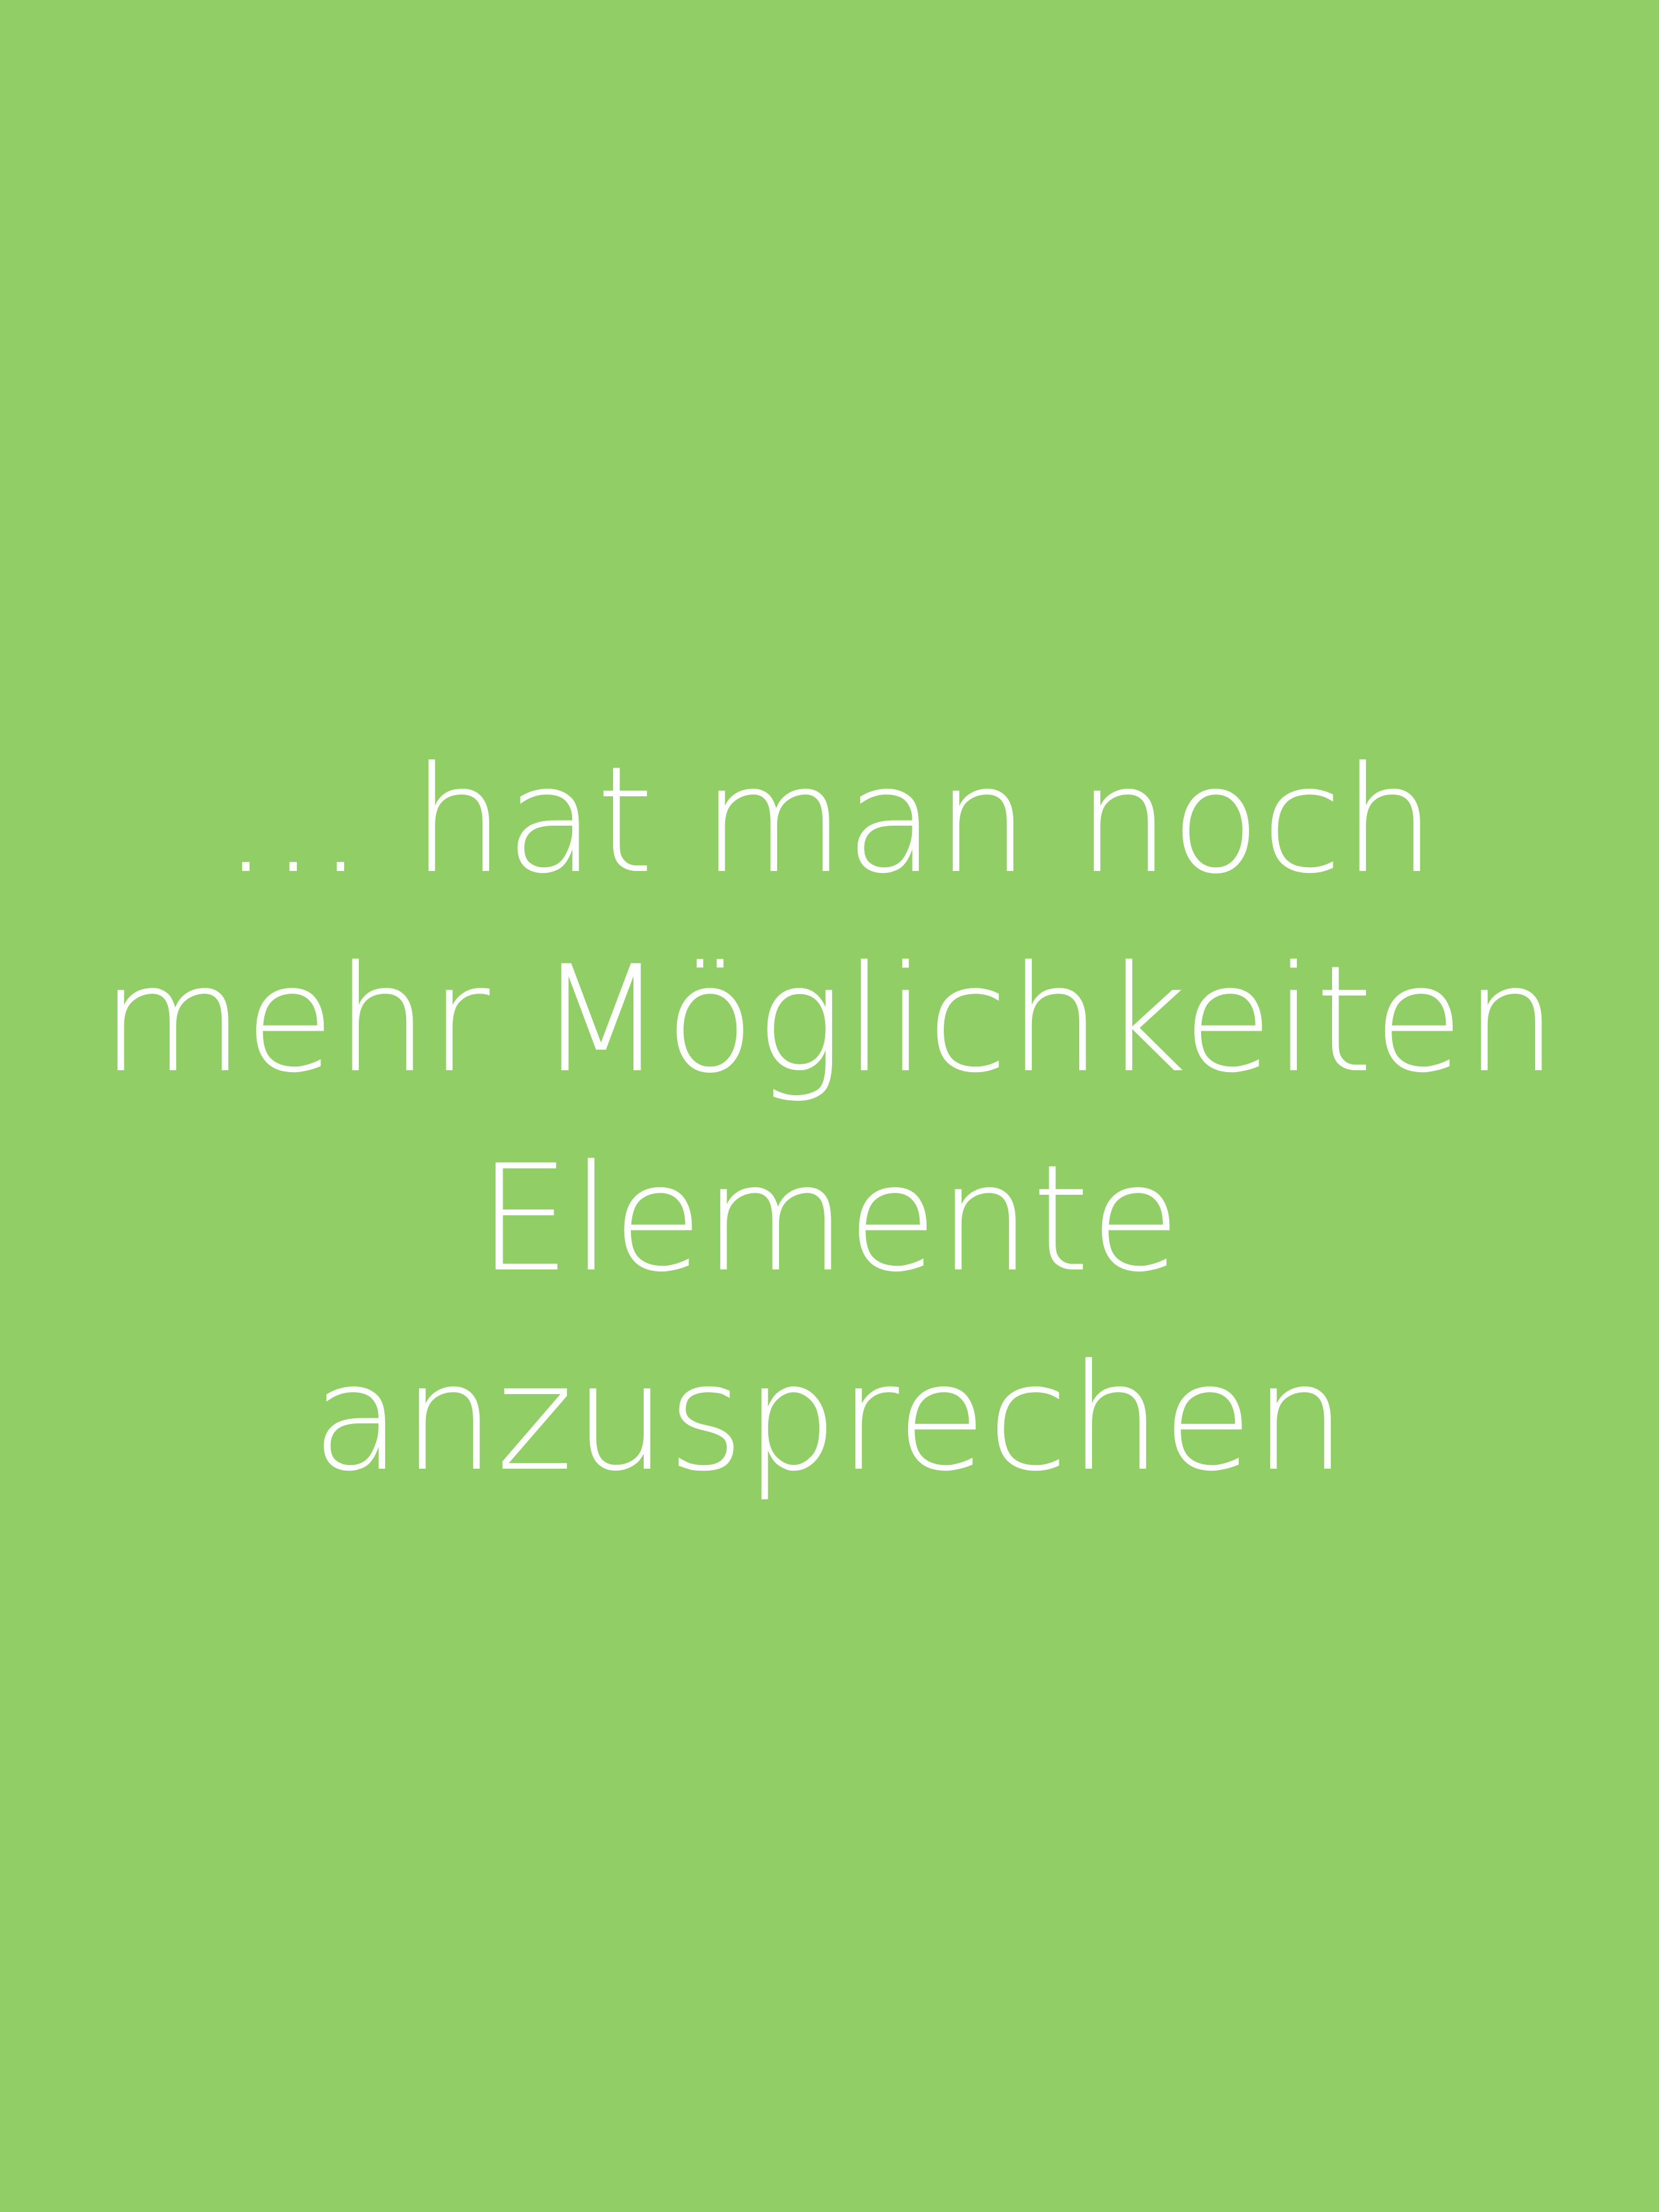 This screenshot has height=2212, width=1659. Describe the element at coordinates (830, 1219) in the screenshot. I see `quote-line-3: Elemente` at that location.